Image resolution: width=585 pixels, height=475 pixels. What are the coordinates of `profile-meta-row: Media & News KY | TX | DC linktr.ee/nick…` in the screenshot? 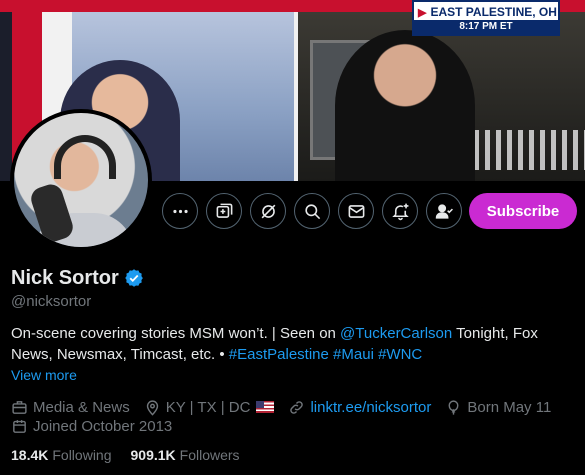 It's located at (288, 407).